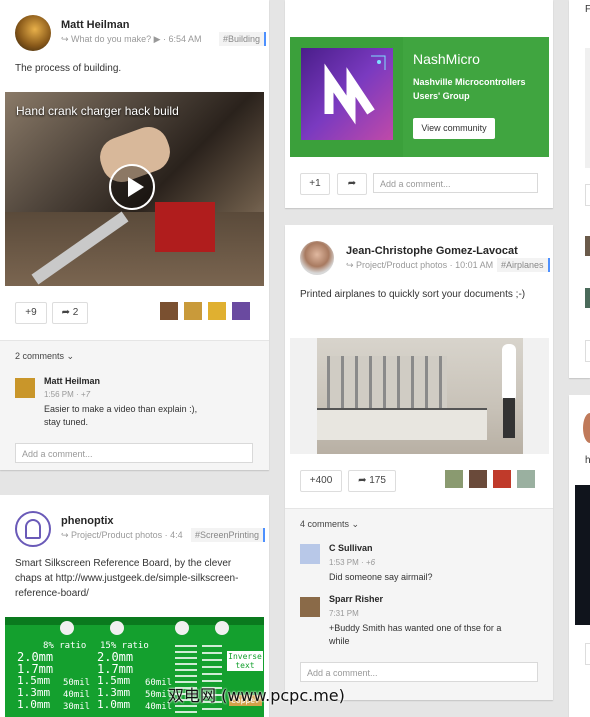  What do you see at coordinates (243, 39) in the screenshot?
I see `hashtag: #Building` at bounding box center [243, 39].